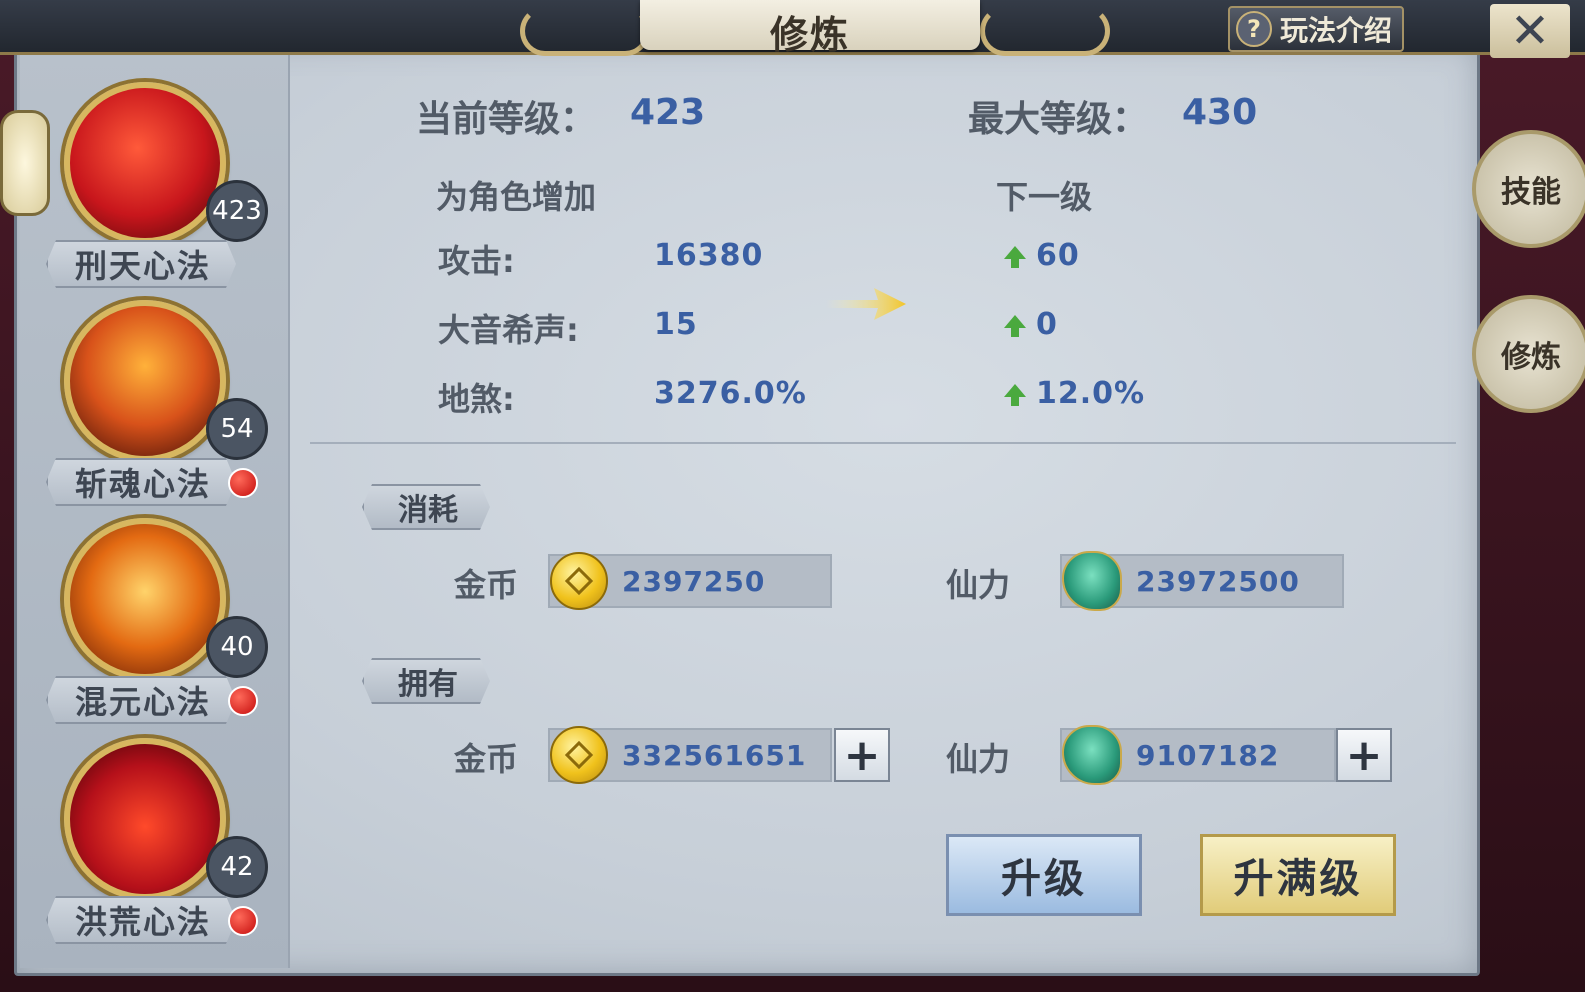 The width and height of the screenshot is (1585, 992). Describe the element at coordinates (237, 429) in the screenshot. I see `skill-level-badge: 54` at that location.